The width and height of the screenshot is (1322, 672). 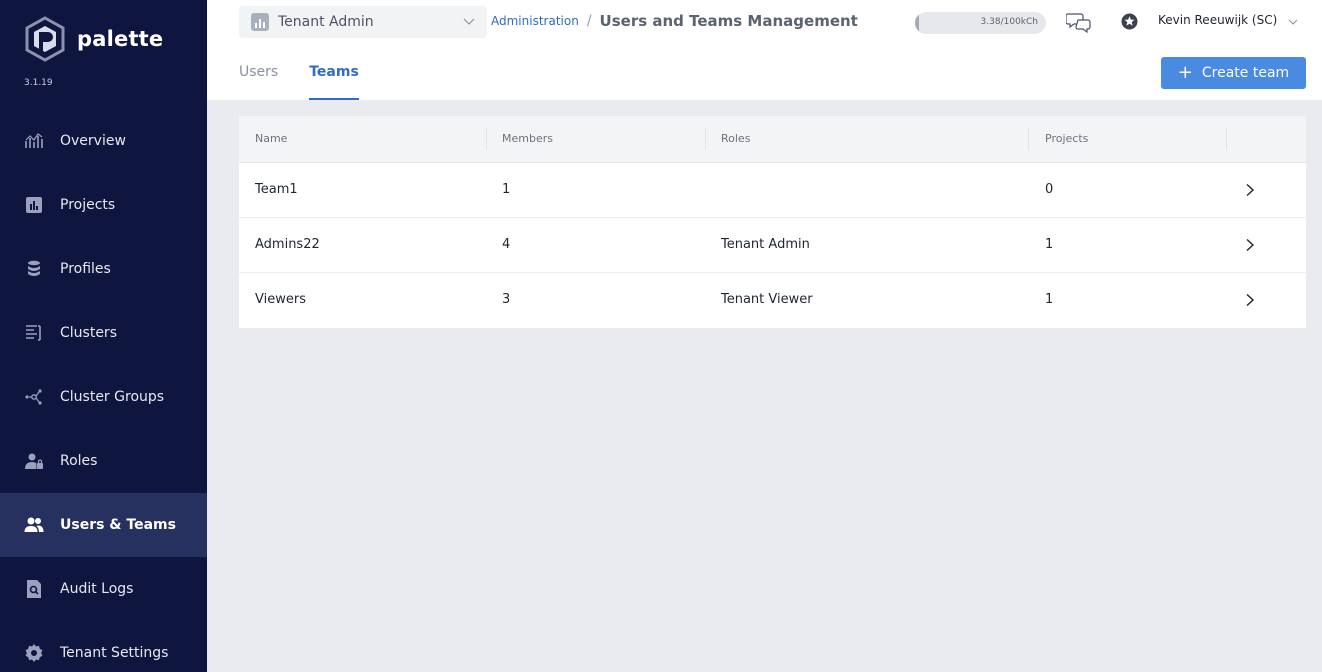 I want to click on create-team-button: + Create team, so click(x=1233, y=73).